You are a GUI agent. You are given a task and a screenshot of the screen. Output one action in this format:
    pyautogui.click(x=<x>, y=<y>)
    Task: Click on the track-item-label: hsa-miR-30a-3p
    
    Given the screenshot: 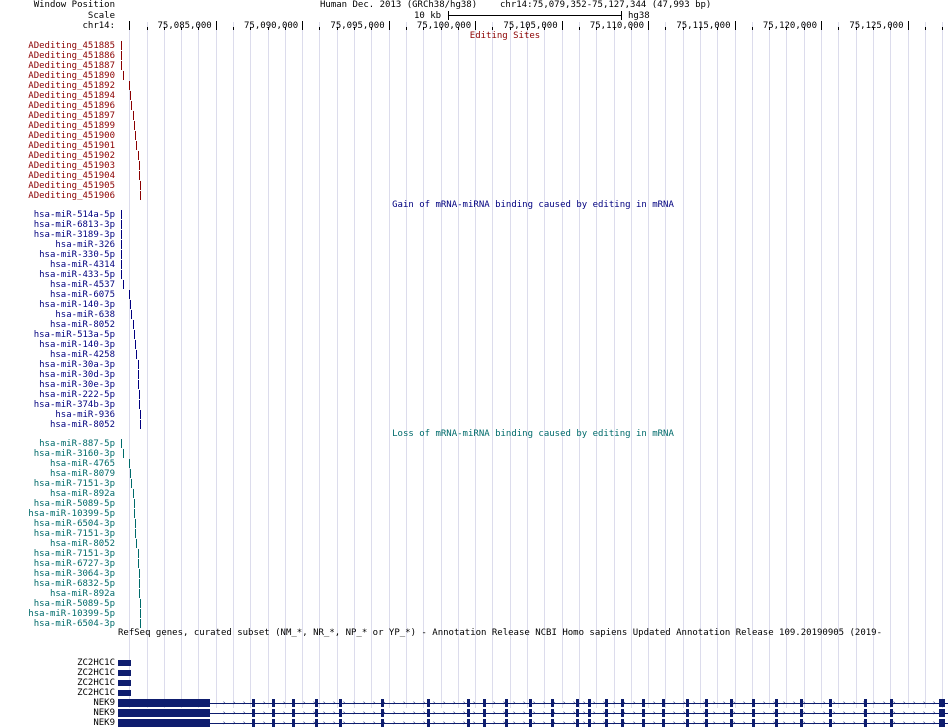 What is the action you would take?
    pyautogui.click(x=77, y=365)
    